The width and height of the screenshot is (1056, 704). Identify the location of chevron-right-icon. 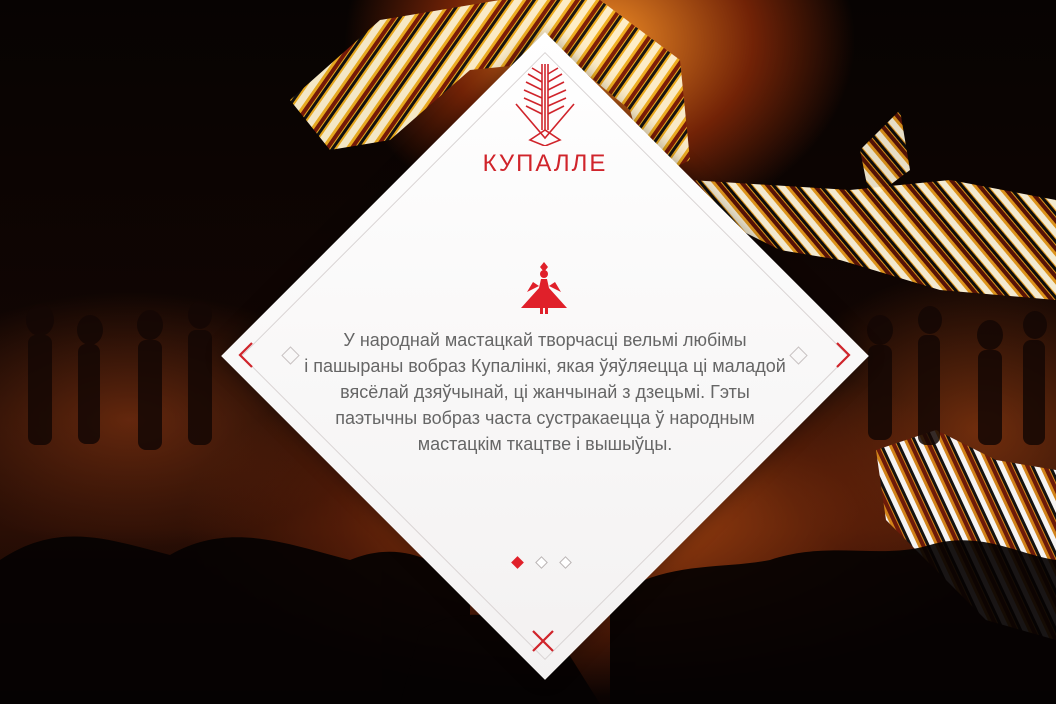
(843, 355).